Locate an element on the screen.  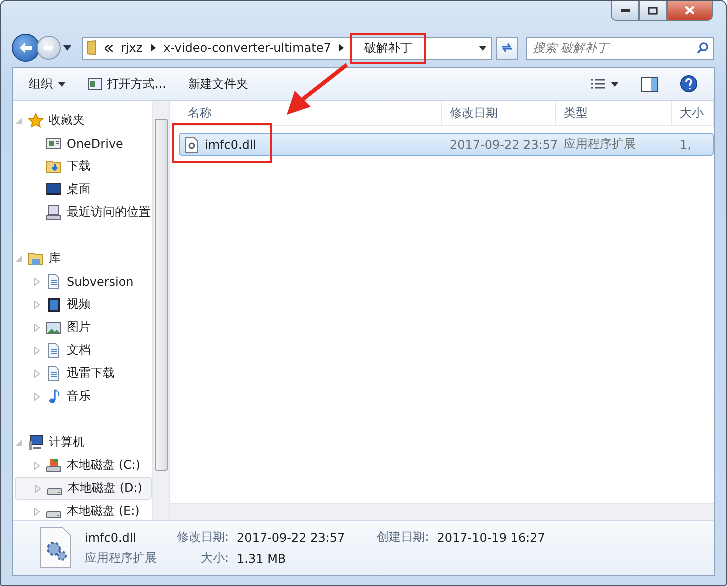
nav-item: 视频 is located at coordinates (83, 304).